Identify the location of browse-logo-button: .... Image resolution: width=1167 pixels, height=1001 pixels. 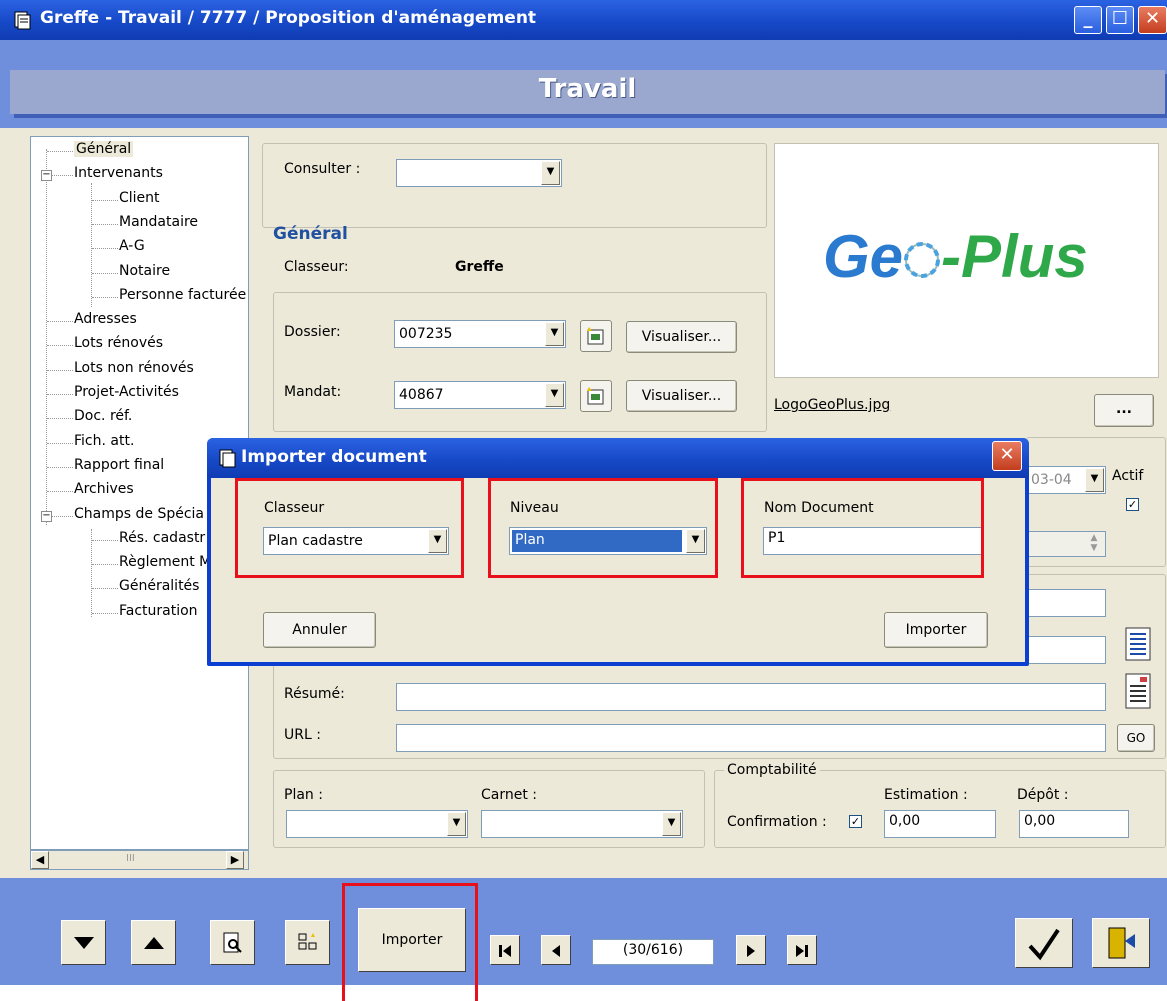
(1124, 410).